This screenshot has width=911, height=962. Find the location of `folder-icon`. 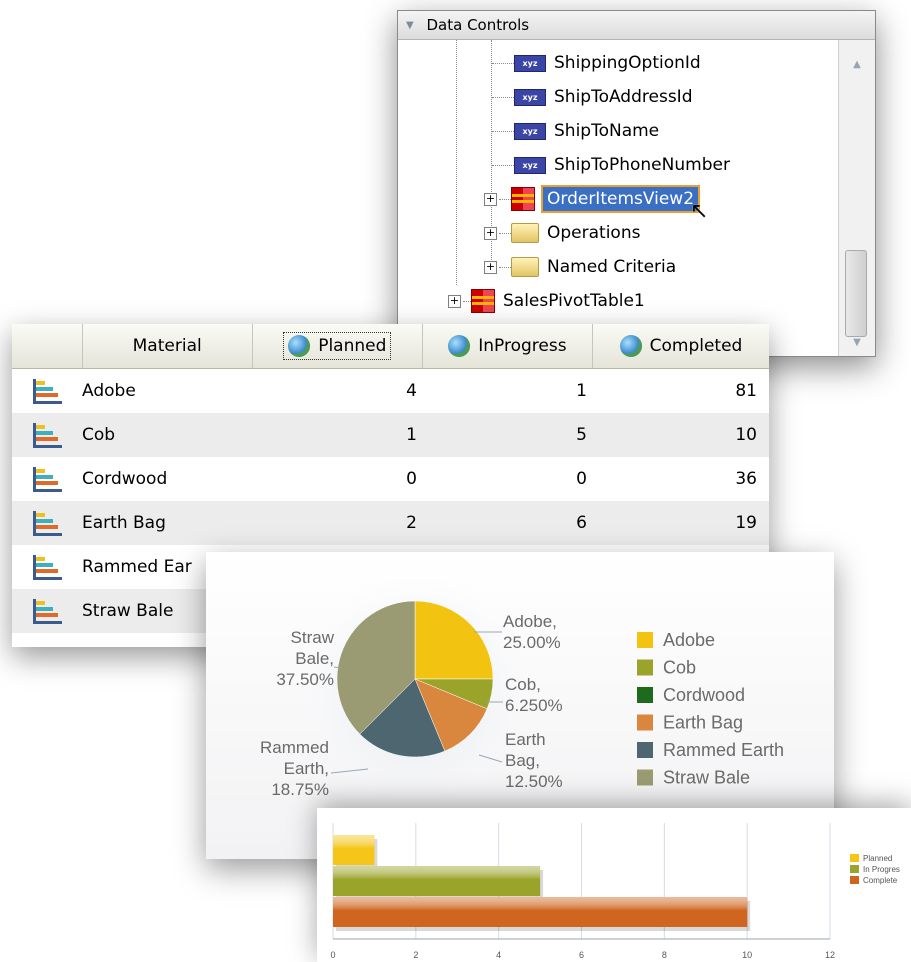

folder-icon is located at coordinates (525, 233).